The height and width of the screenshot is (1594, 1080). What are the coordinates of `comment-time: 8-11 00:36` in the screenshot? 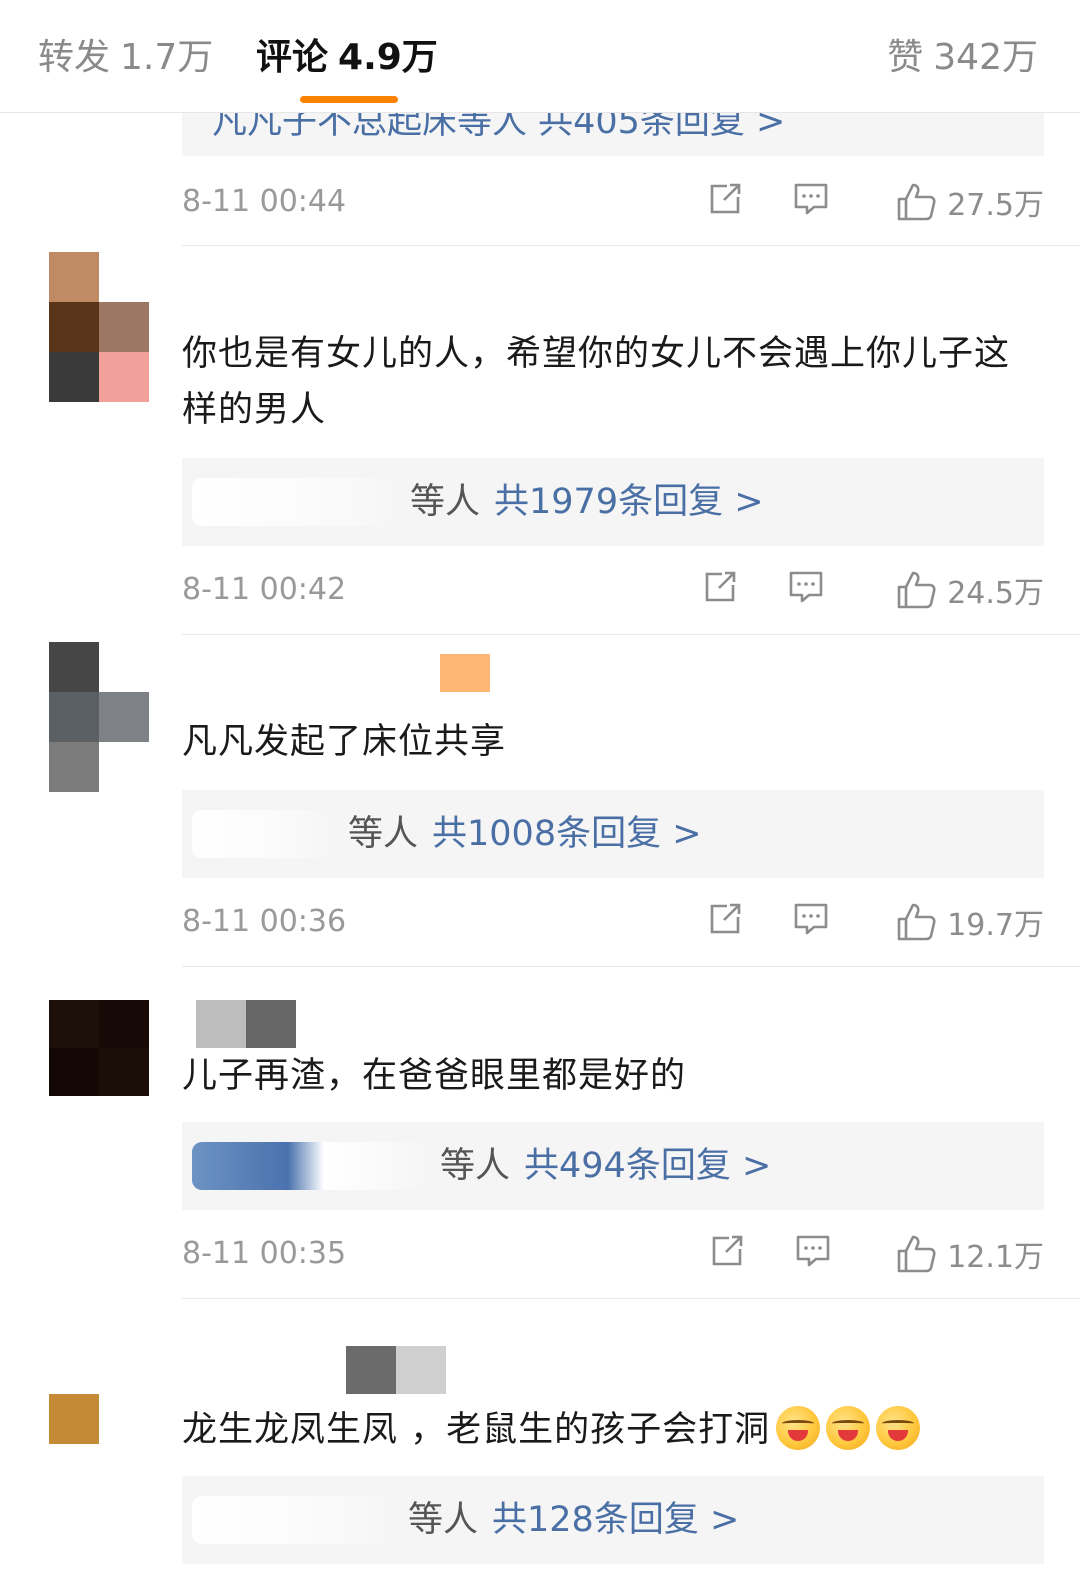 It's located at (264, 921).